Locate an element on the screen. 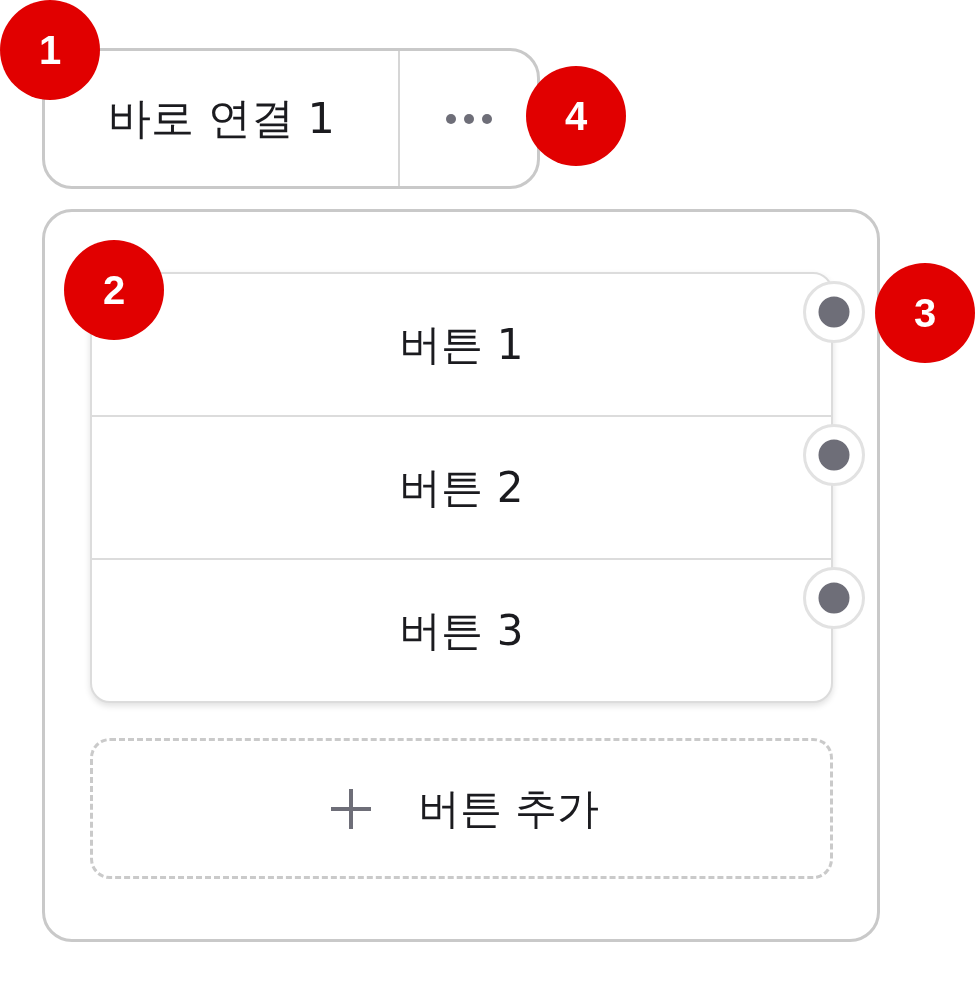  more-button is located at coordinates (468, 118).